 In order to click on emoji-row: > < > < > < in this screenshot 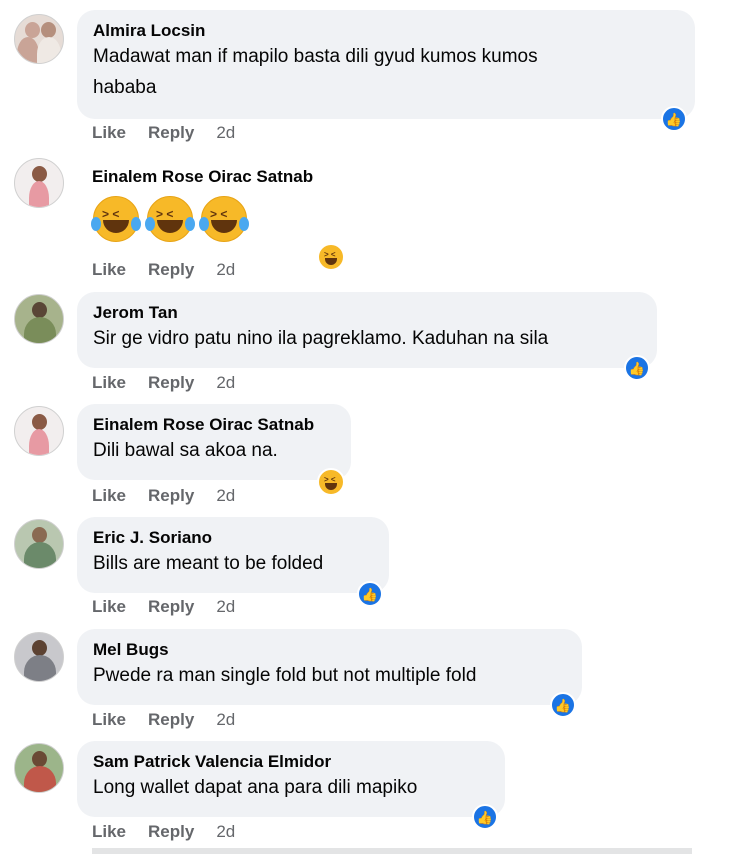, I will do `click(173, 221)`.